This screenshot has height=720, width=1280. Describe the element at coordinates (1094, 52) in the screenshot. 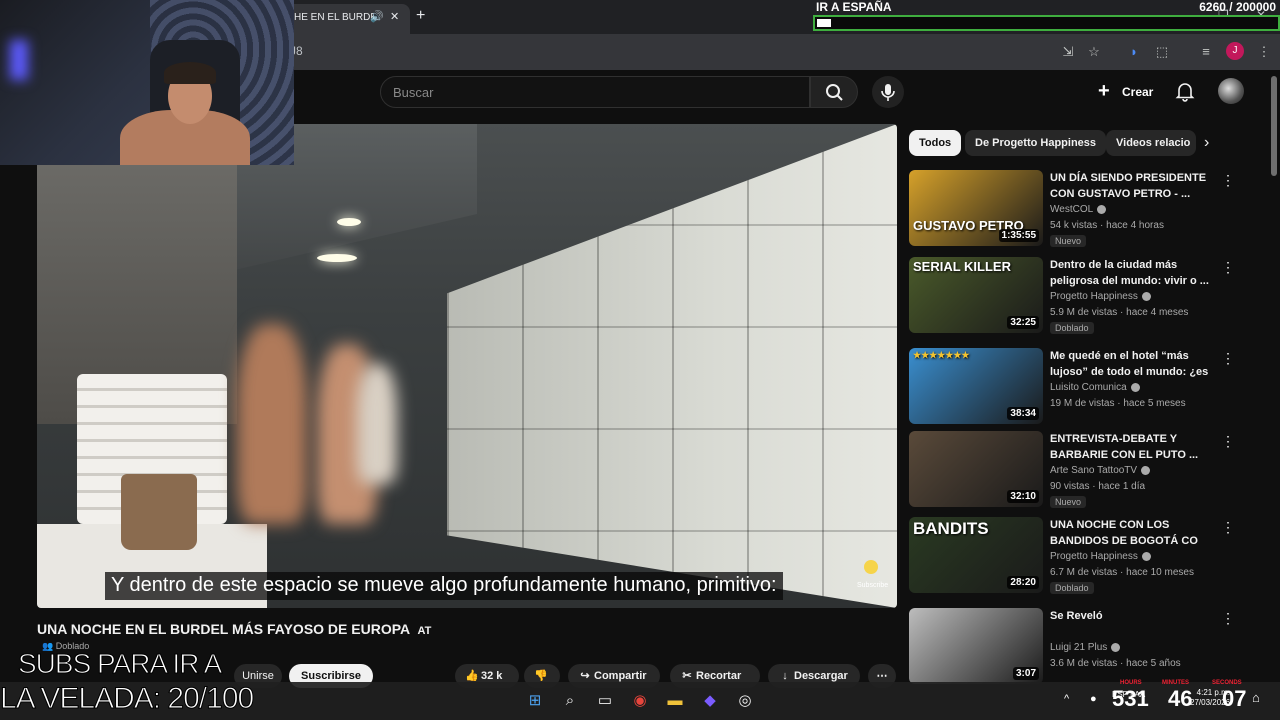

I see `bookmark-star-icon: ☆` at that location.